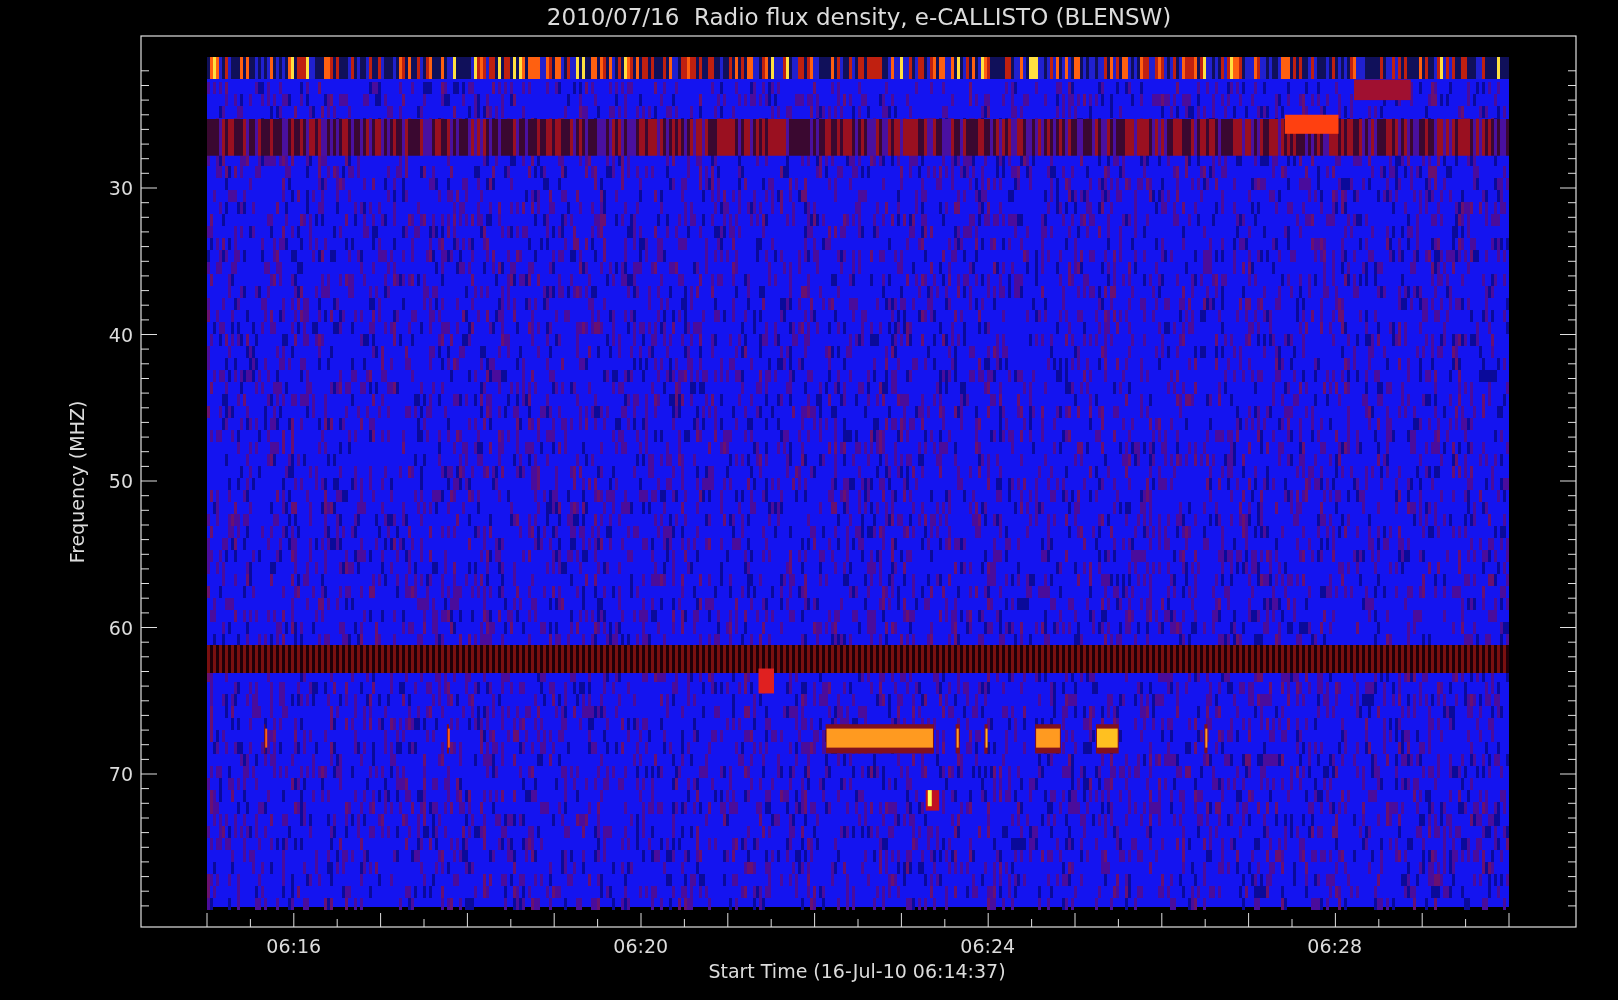 This screenshot has height=1000, width=1618. What do you see at coordinates (857, 971) in the screenshot?
I see `axis-title: Start Time (16-Jul-10 06:14:37)` at bounding box center [857, 971].